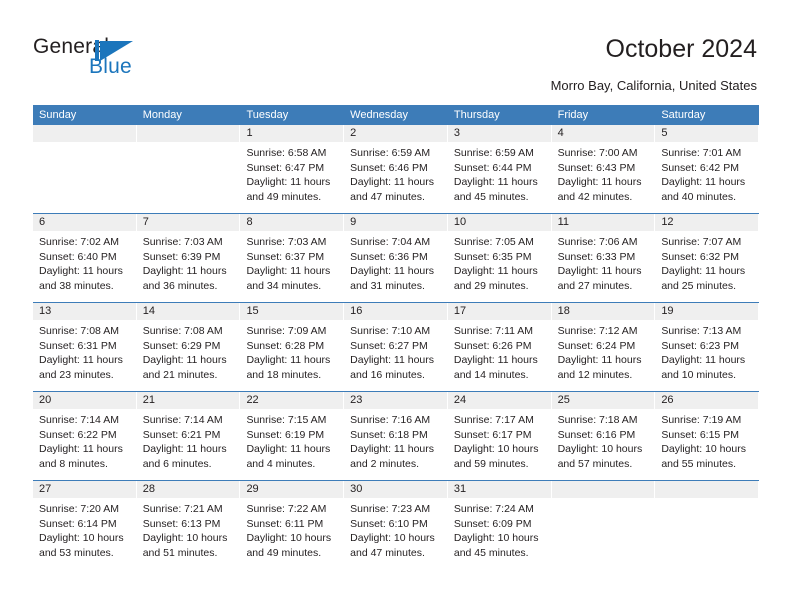  I want to click on sunset-time: Sunset: 6:32 PM, so click(700, 256).